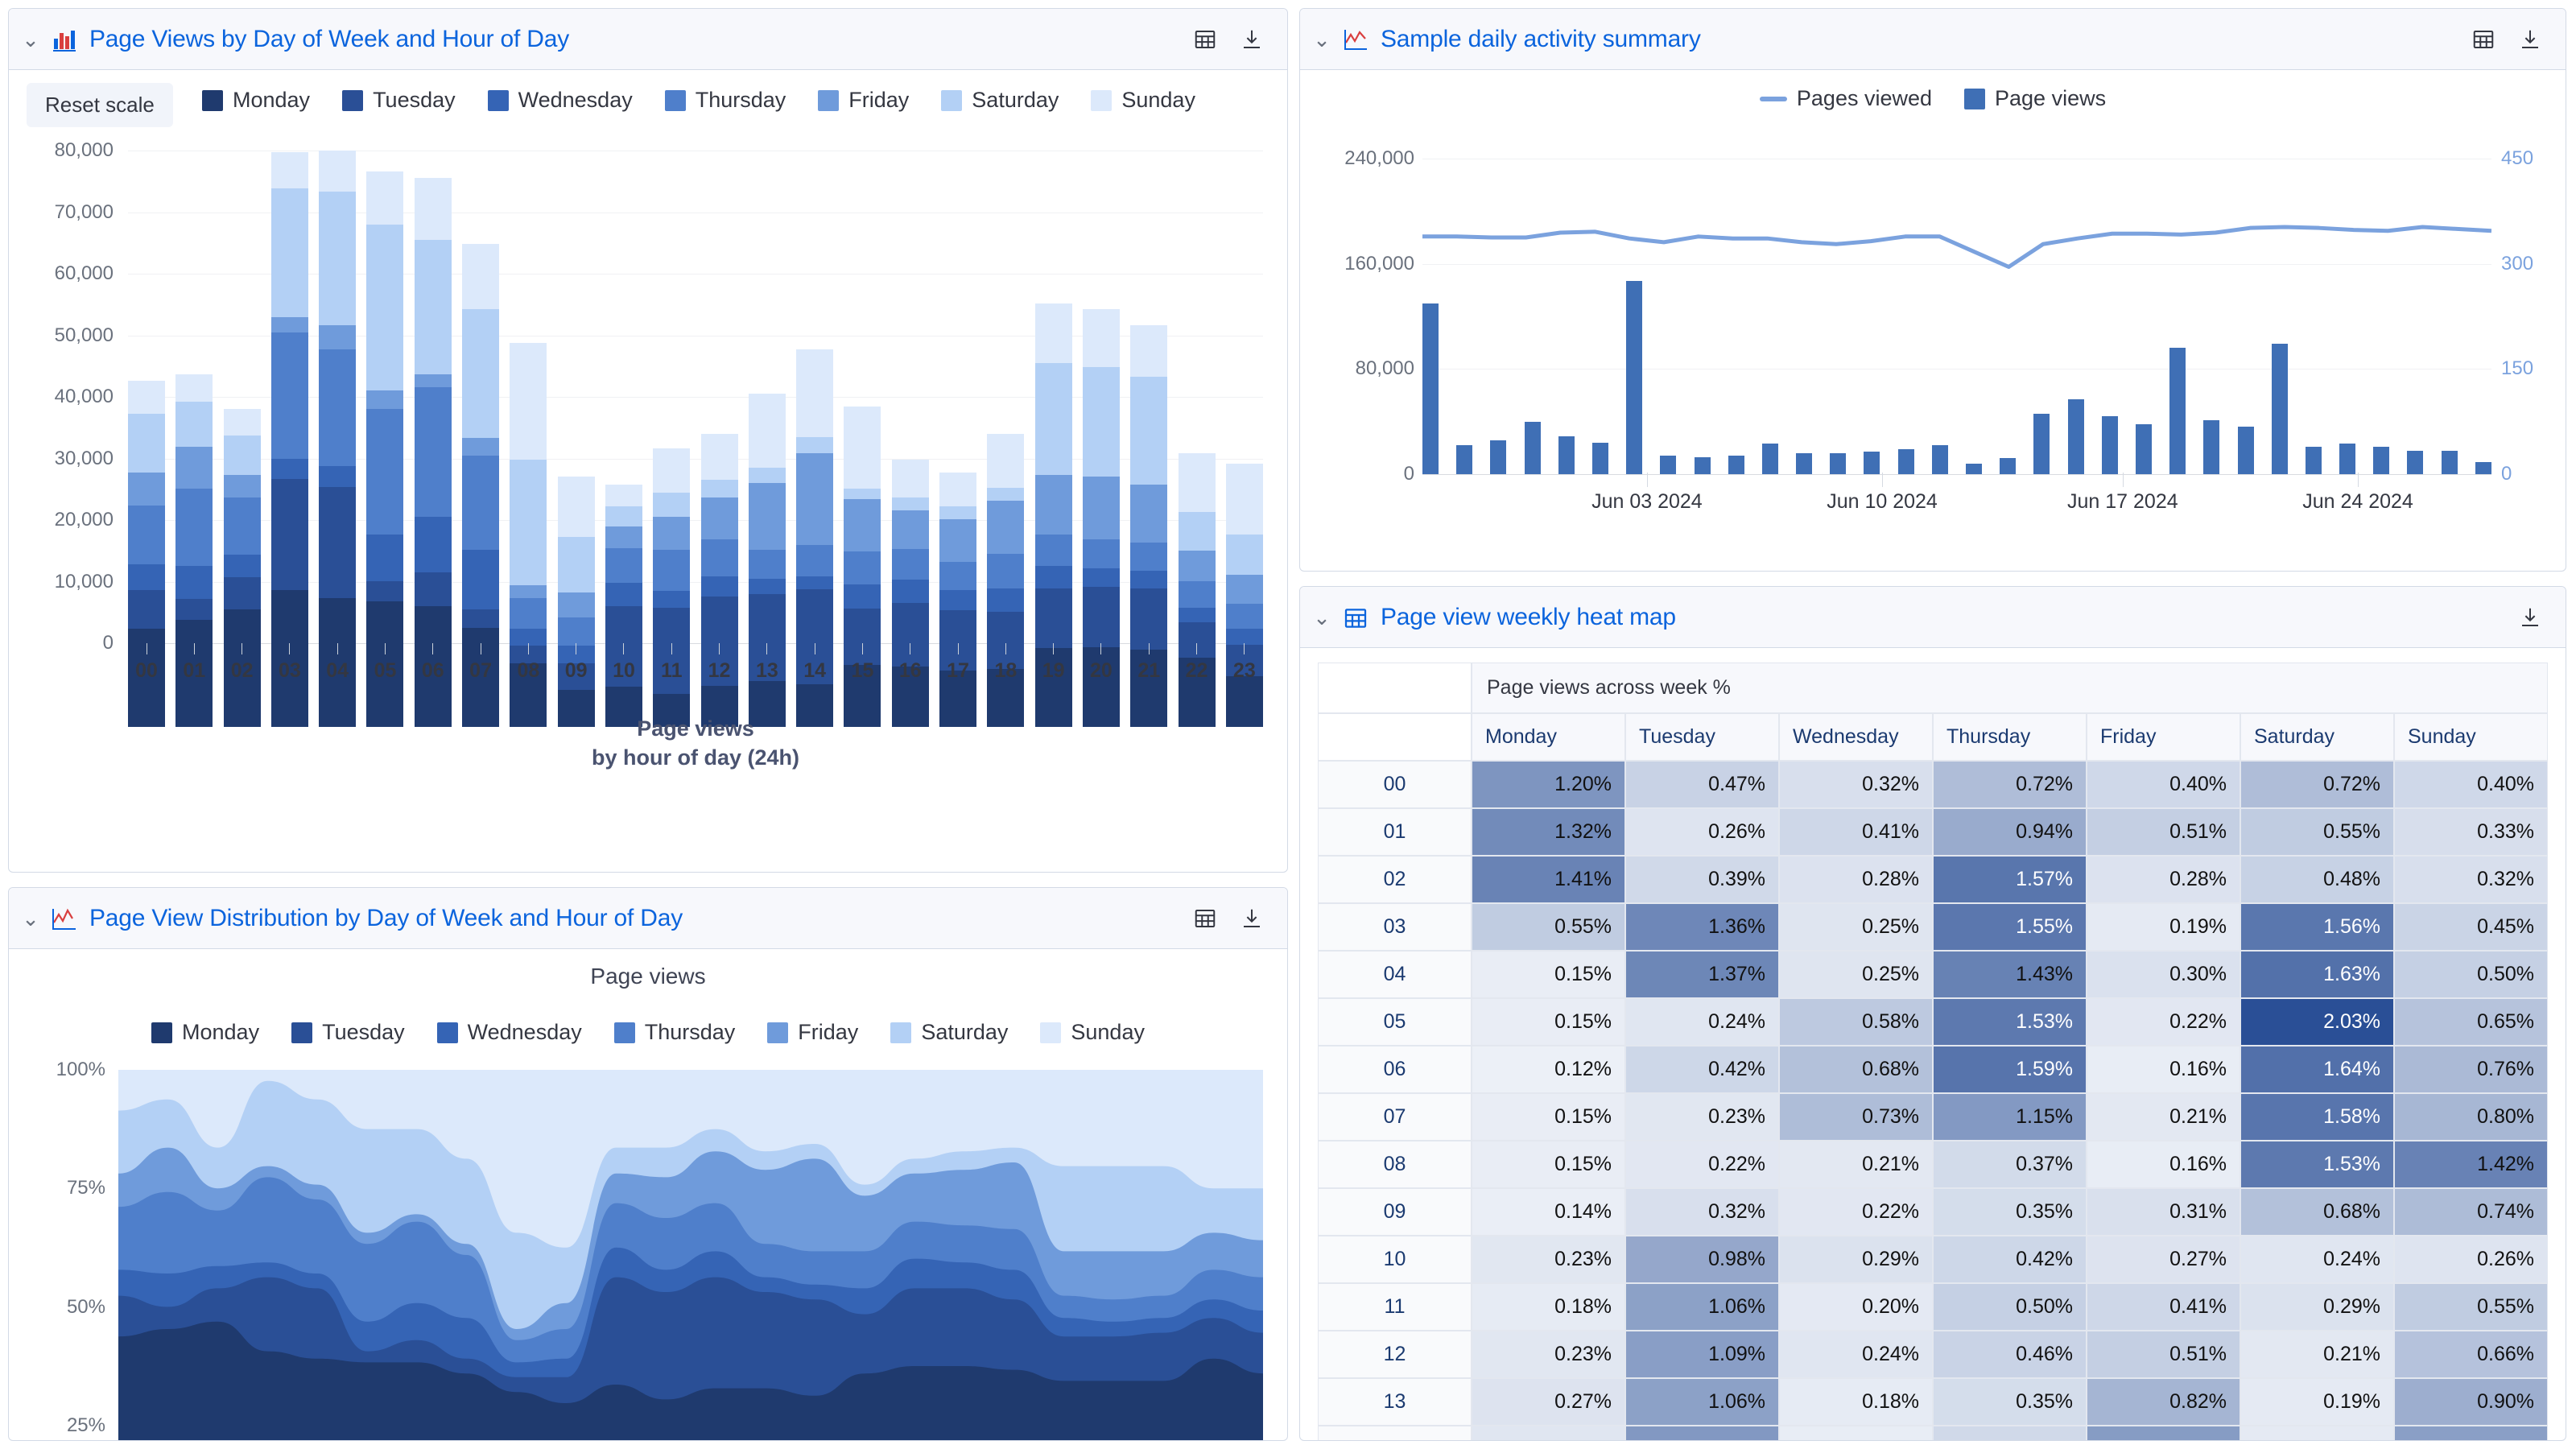  What do you see at coordinates (2010, 1259) in the screenshot?
I see `heatmap-cell: 0.42%` at bounding box center [2010, 1259].